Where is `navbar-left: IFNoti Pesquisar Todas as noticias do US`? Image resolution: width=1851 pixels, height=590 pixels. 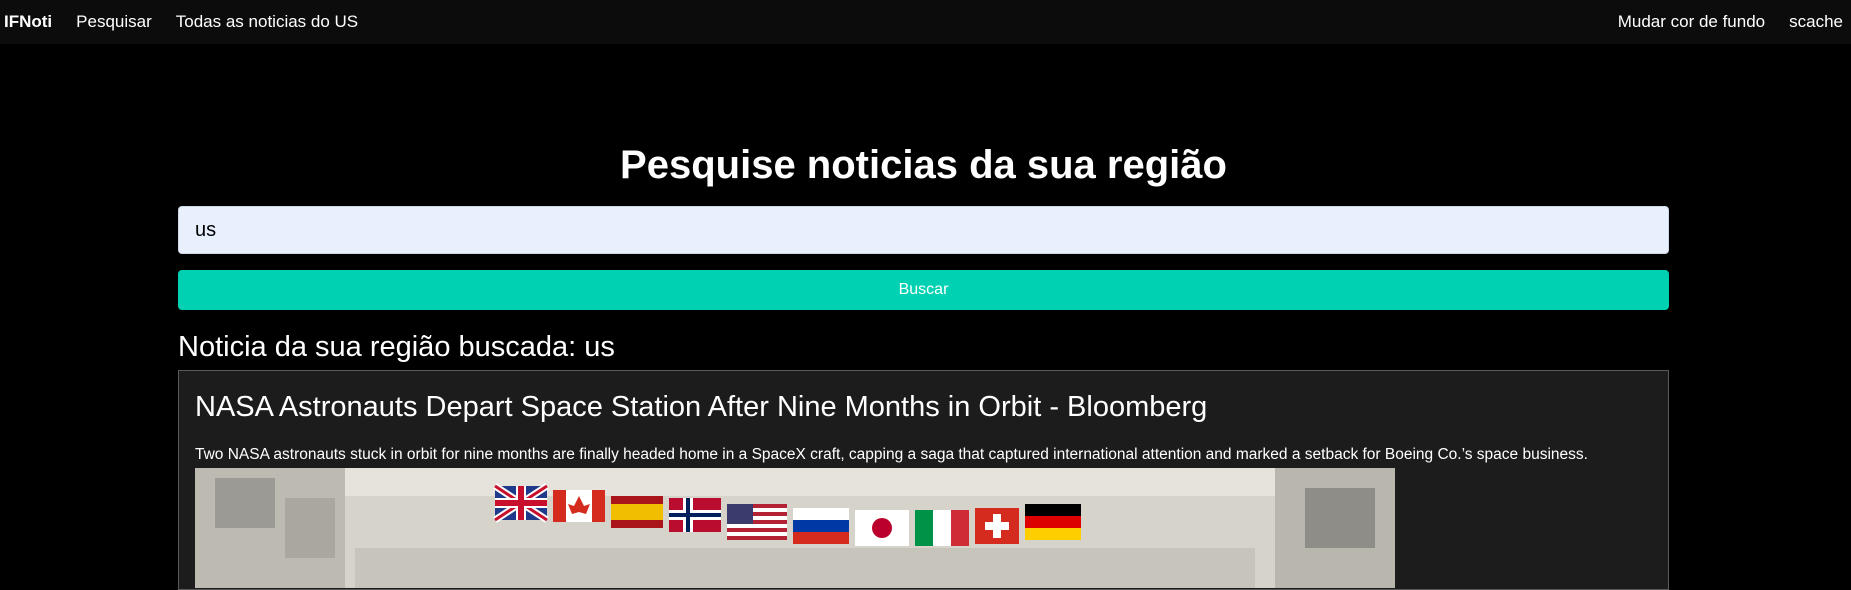 navbar-left: IFNoti Pesquisar Todas as noticias do US is located at coordinates (191, 22).